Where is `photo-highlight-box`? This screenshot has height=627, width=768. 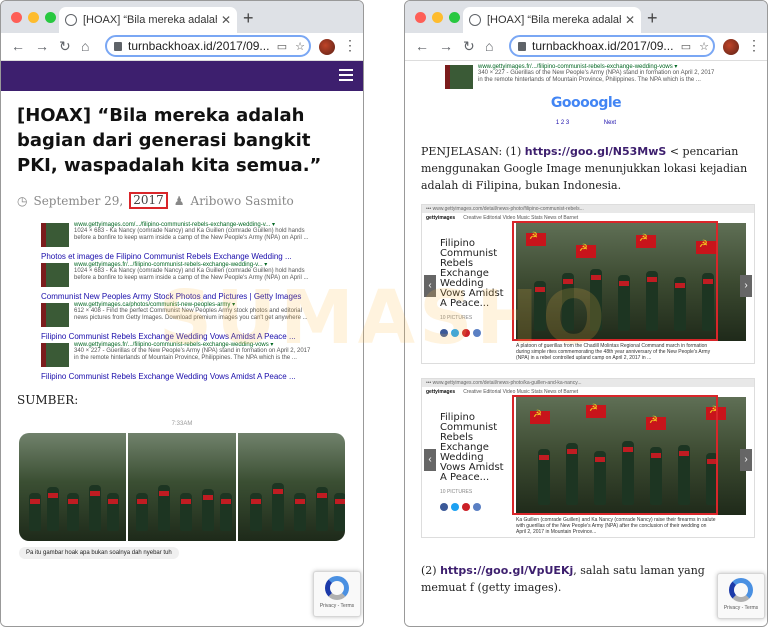
photo-highlight-box is located at coordinates (615, 455).